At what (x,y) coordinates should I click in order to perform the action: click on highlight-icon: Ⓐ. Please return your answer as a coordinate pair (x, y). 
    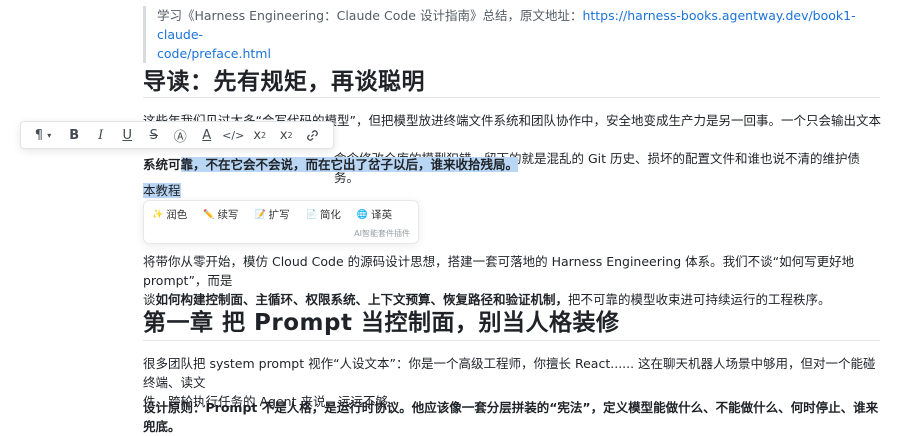
    Looking at the image, I should click on (180, 135).